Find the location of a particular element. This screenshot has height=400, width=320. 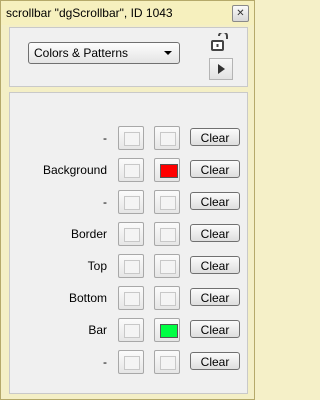

toolbar: Colors & Patterns is located at coordinates (128, 57).